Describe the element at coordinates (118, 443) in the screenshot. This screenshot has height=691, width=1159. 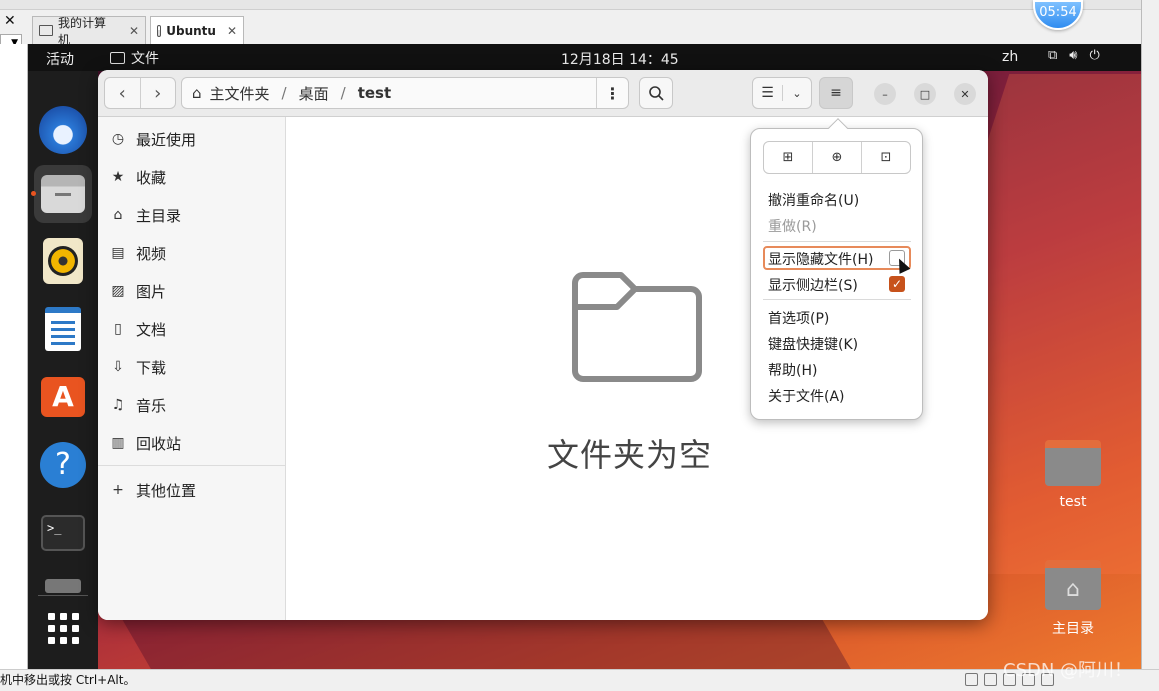
I see `trash-icon: ▥` at that location.